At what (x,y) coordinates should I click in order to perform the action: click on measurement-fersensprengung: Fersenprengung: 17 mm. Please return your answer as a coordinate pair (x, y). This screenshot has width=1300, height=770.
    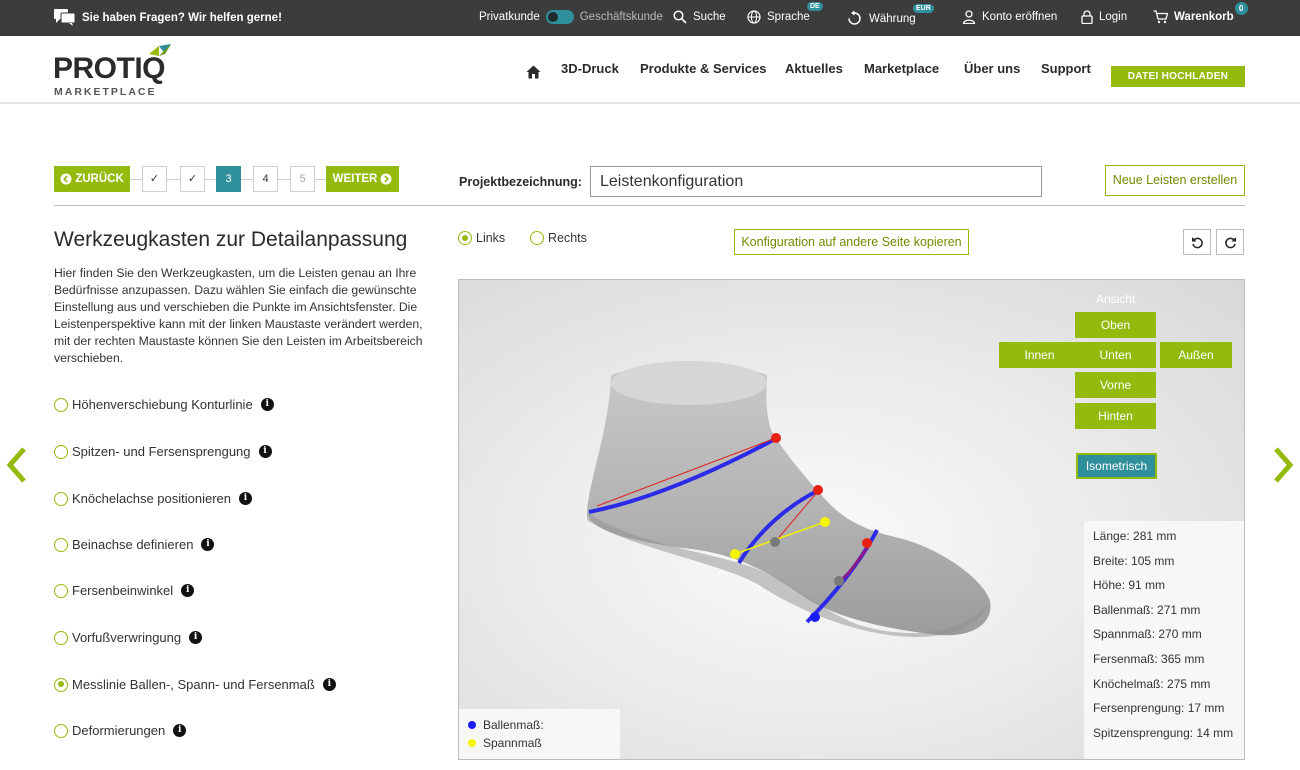
    Looking at the image, I should click on (1159, 708).